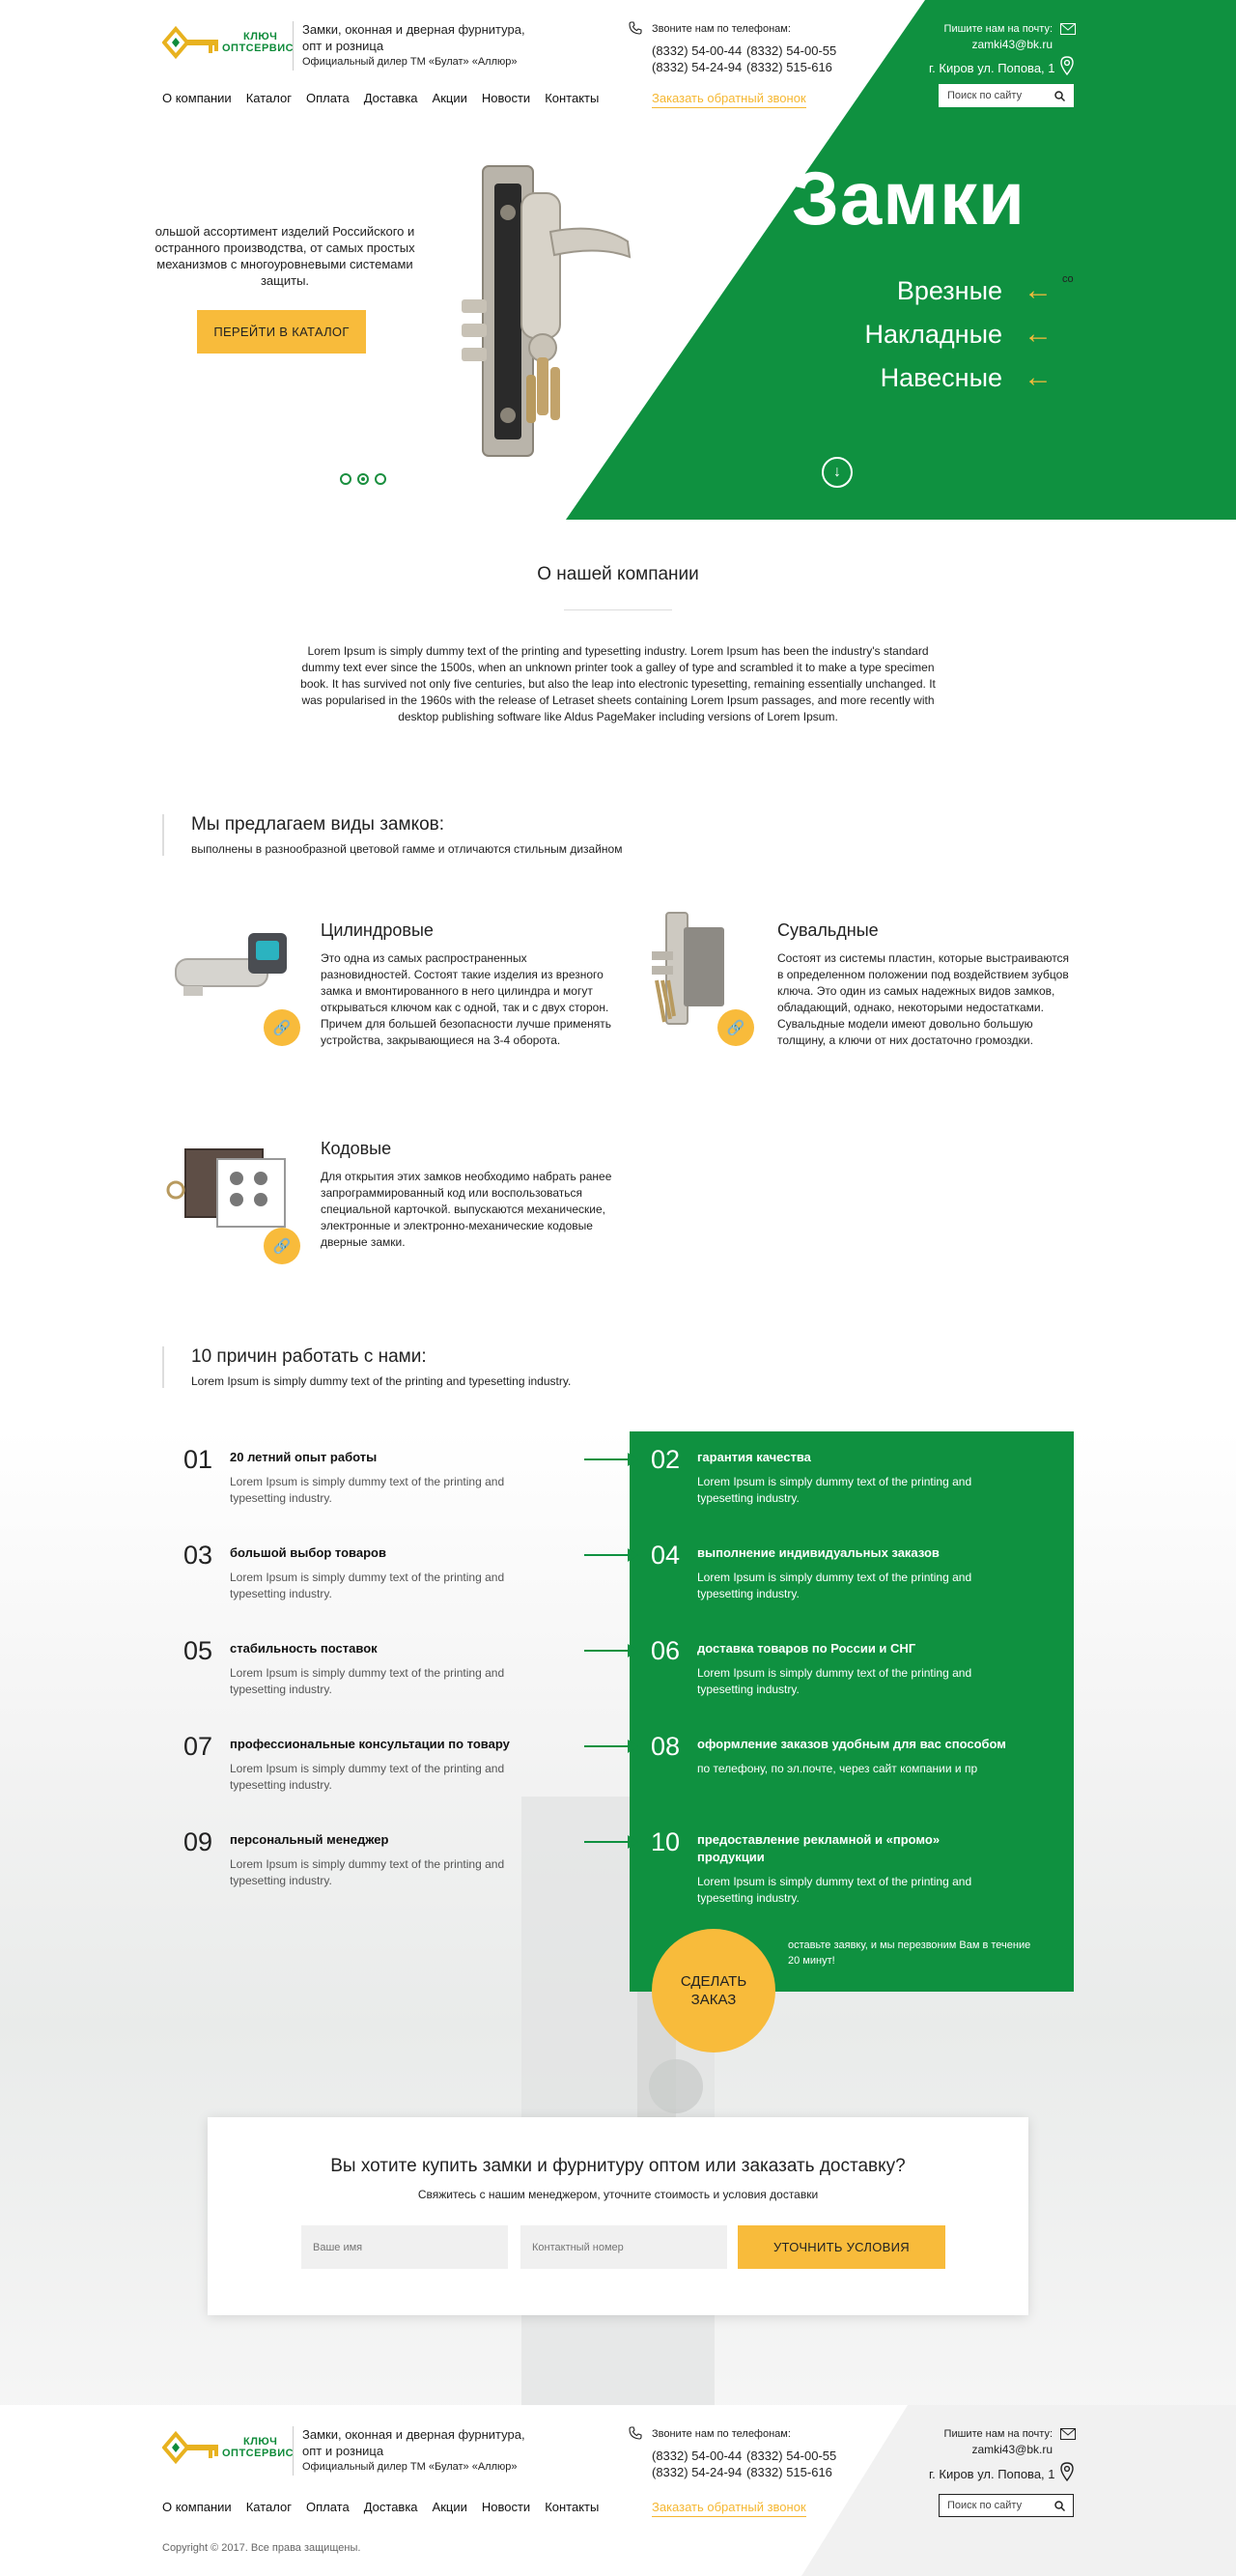 This screenshot has height=2576, width=1236. I want to click on tagline-line2: опт и розница, so click(343, 46).